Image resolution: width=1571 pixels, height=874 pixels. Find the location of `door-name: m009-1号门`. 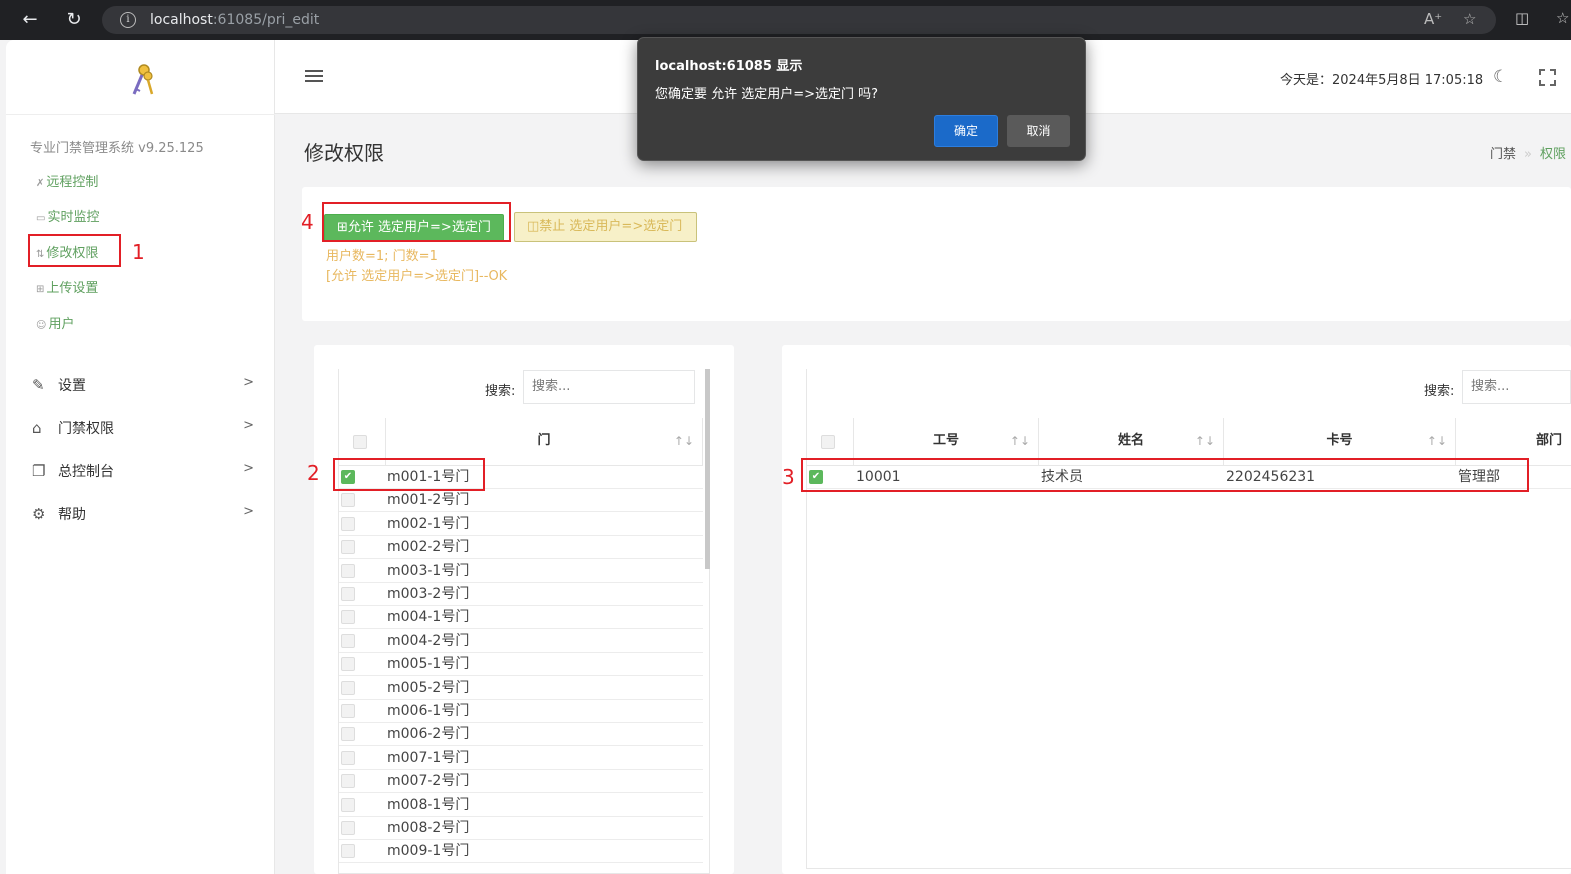

door-name: m009-1号门 is located at coordinates (428, 851).